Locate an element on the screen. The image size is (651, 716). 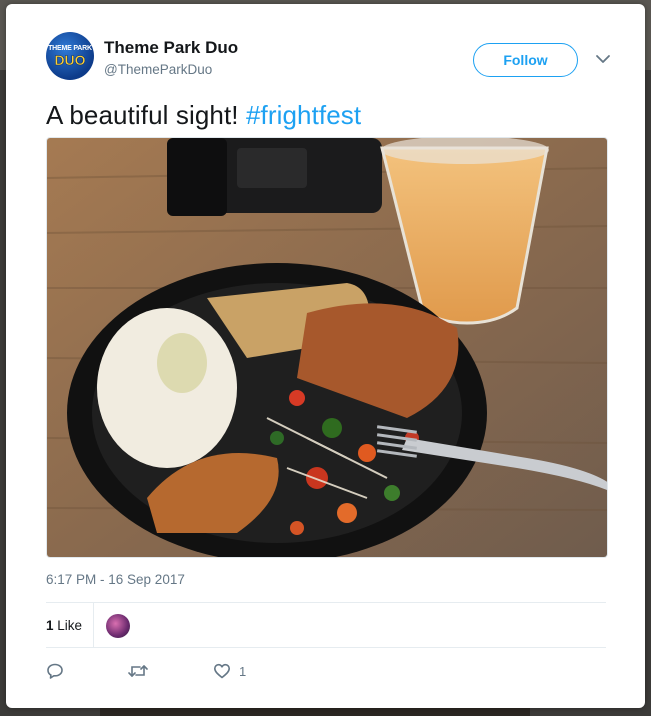
like-button: 1 is located at coordinates (229, 671).